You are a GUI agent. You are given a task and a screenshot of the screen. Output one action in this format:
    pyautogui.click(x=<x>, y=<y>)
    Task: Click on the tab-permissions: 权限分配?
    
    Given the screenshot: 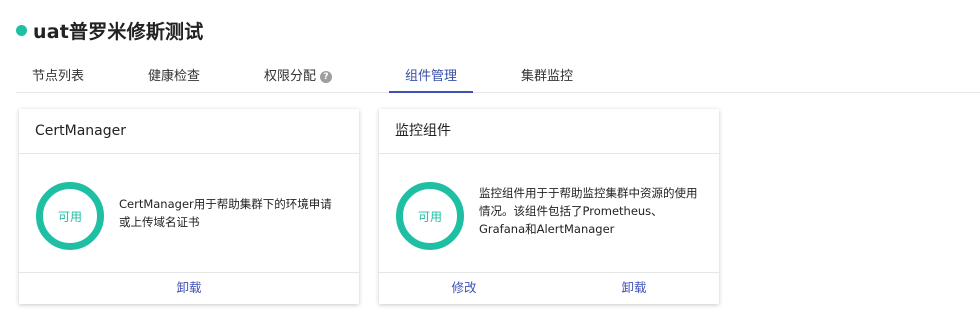 What is the action you would take?
    pyautogui.click(x=298, y=77)
    